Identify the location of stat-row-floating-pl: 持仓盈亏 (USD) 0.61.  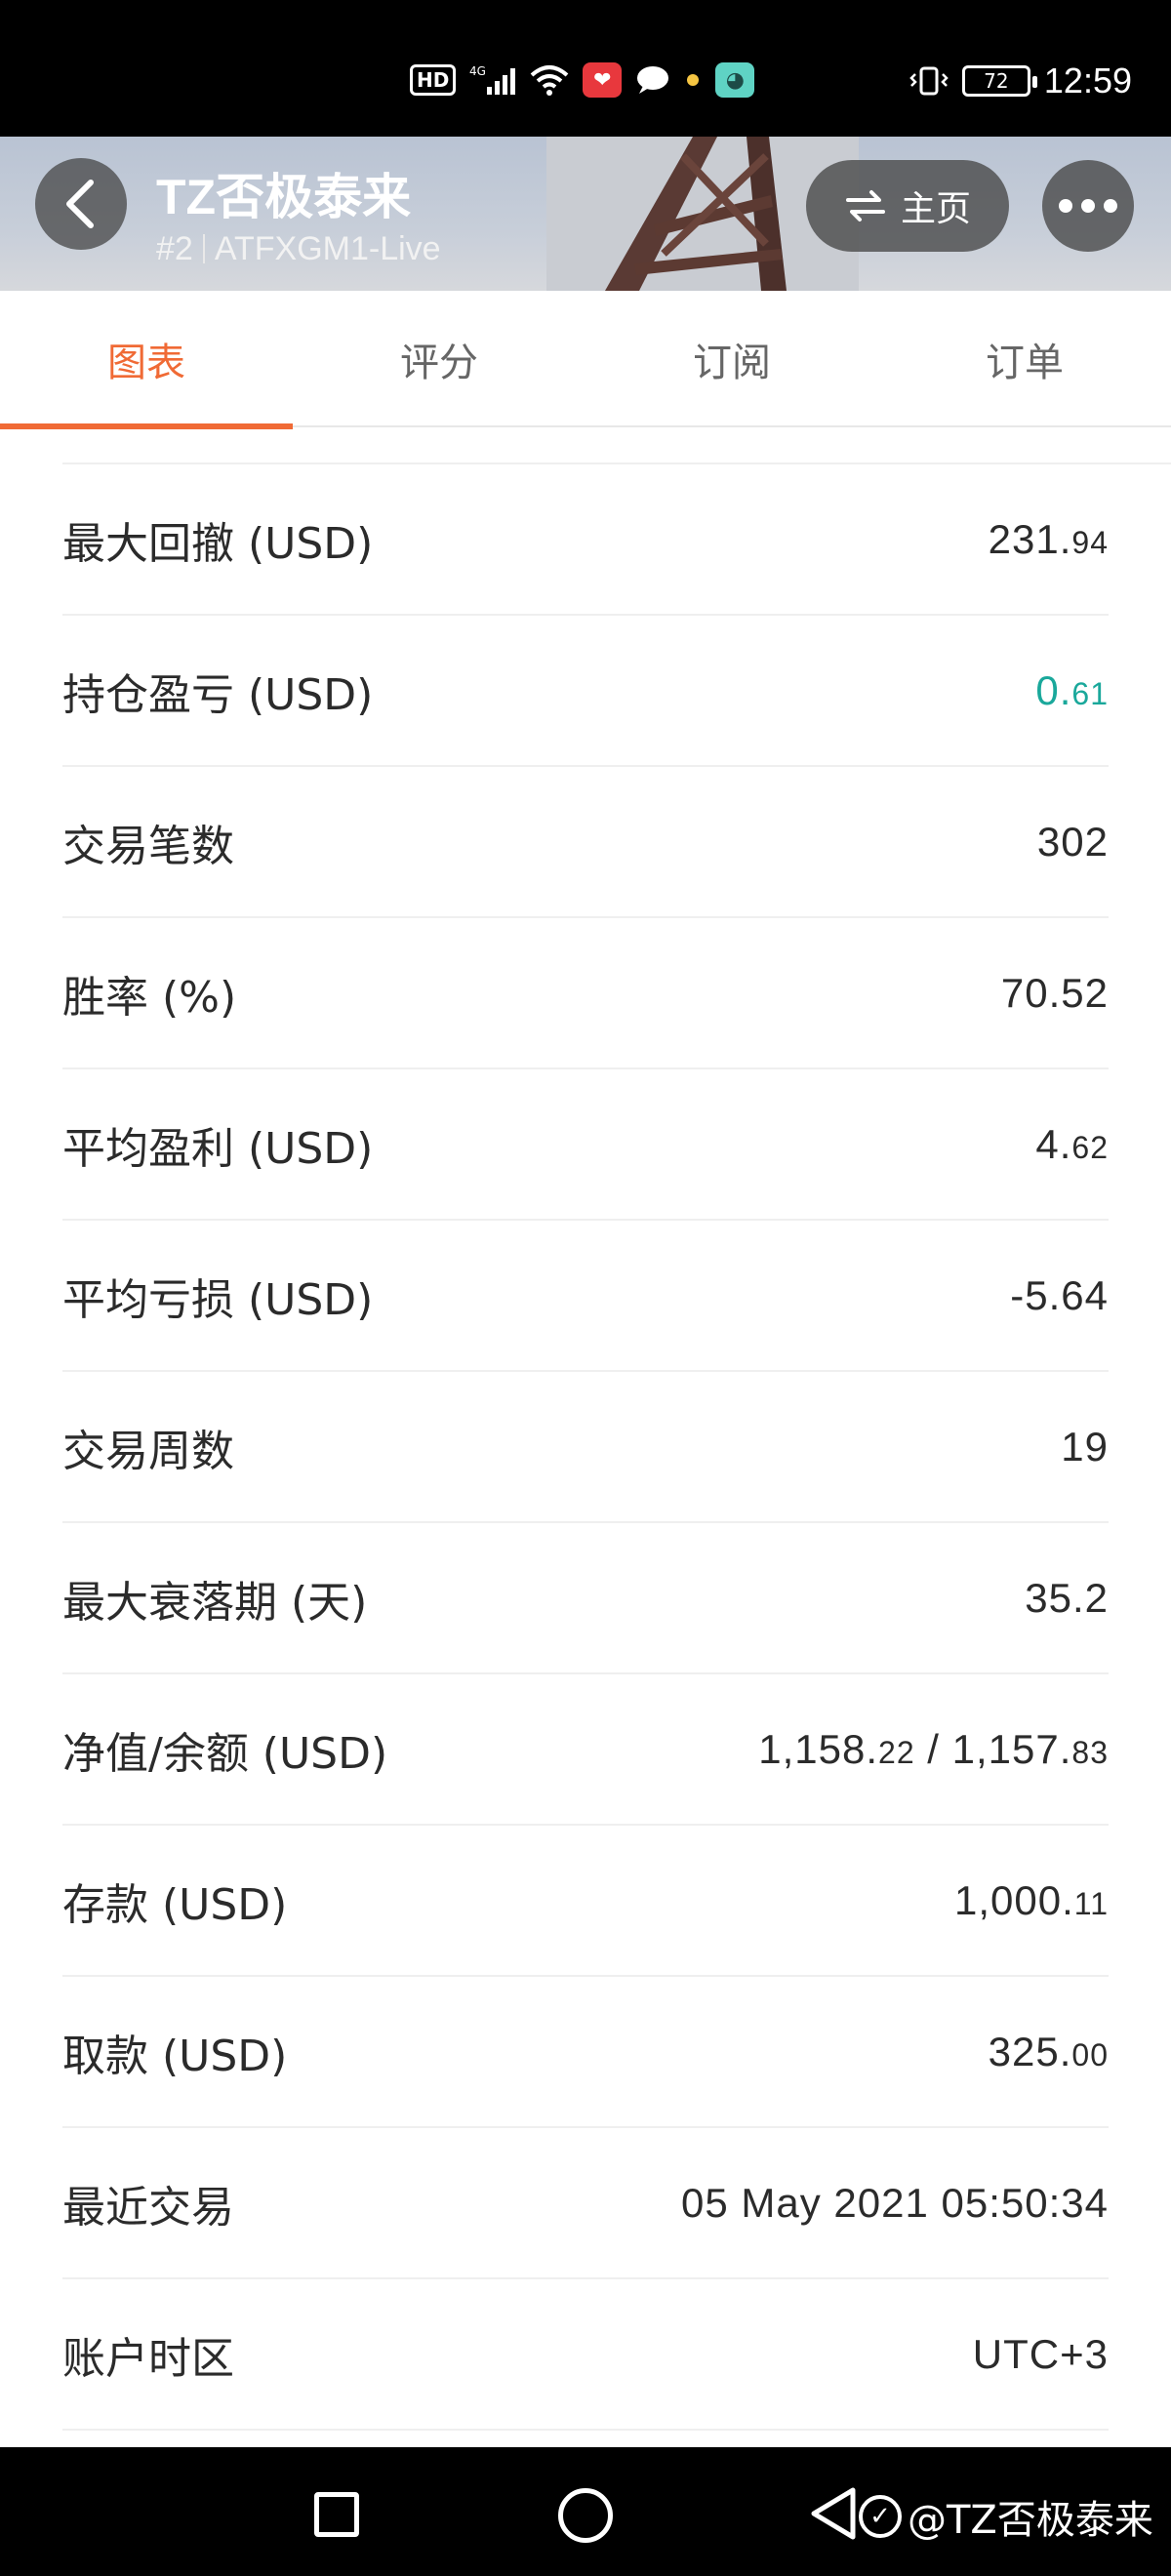
(585, 691).